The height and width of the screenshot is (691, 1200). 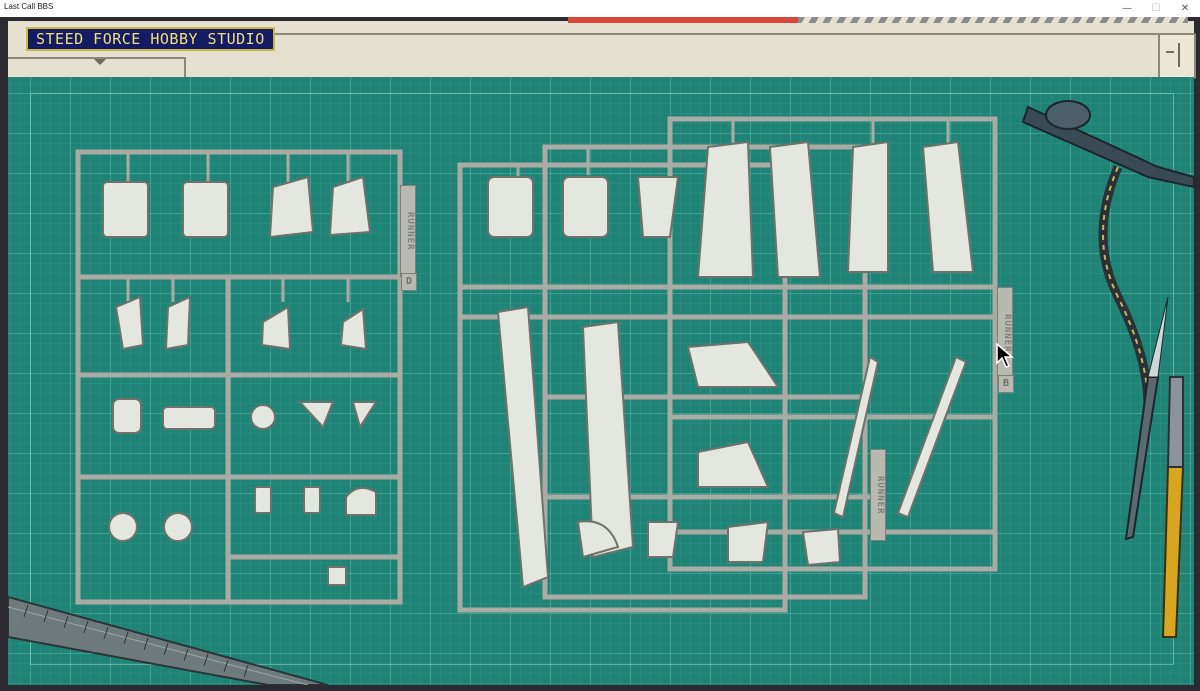 What do you see at coordinates (948, 206) in the screenshot?
I see `part-b7` at bounding box center [948, 206].